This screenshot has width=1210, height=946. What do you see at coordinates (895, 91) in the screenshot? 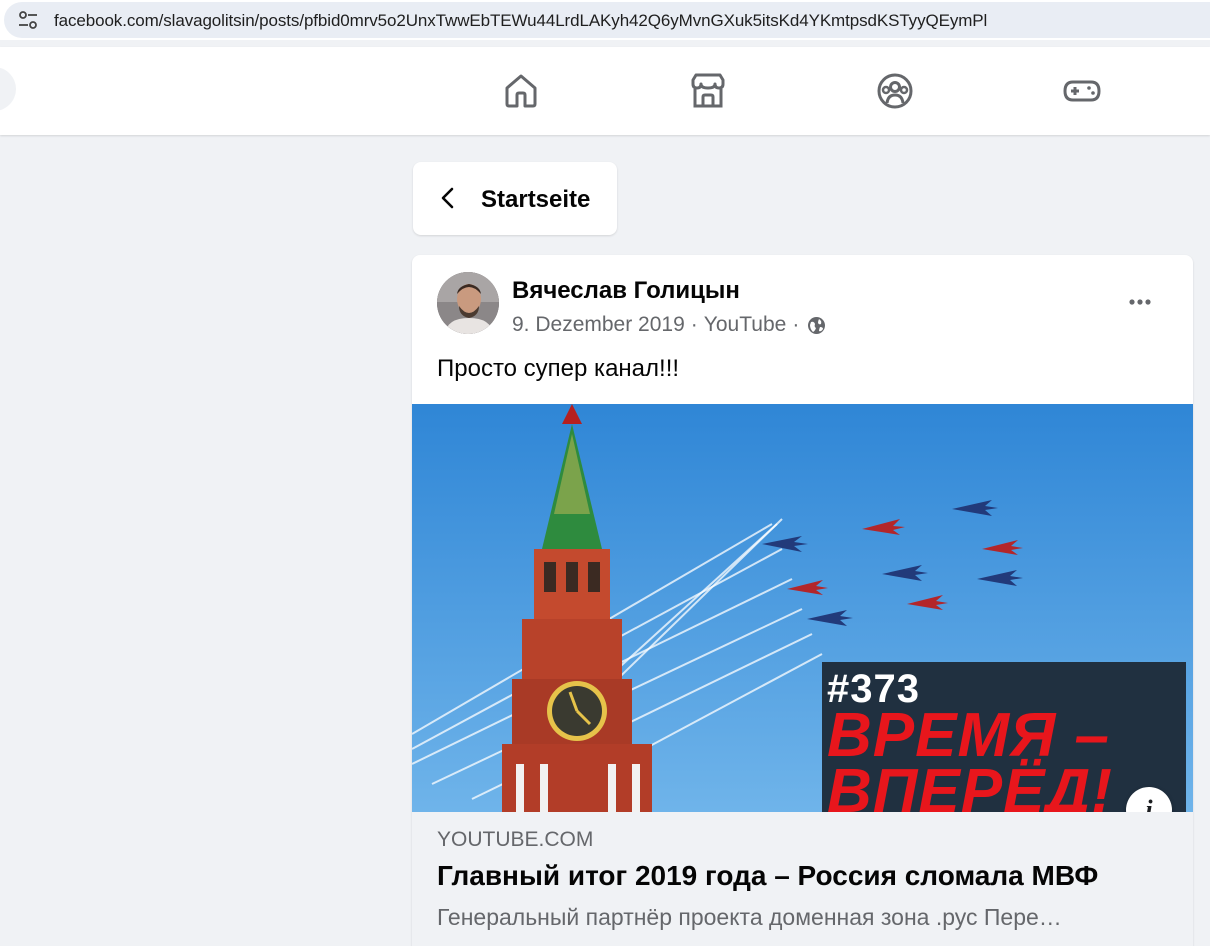
I see `groups-icon` at bounding box center [895, 91].